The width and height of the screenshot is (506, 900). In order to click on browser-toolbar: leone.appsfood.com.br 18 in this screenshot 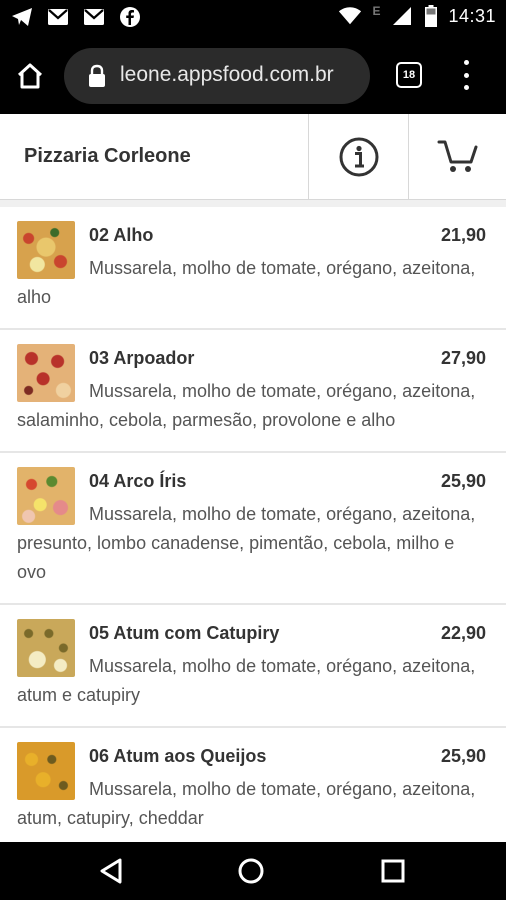, I will do `click(253, 75)`.